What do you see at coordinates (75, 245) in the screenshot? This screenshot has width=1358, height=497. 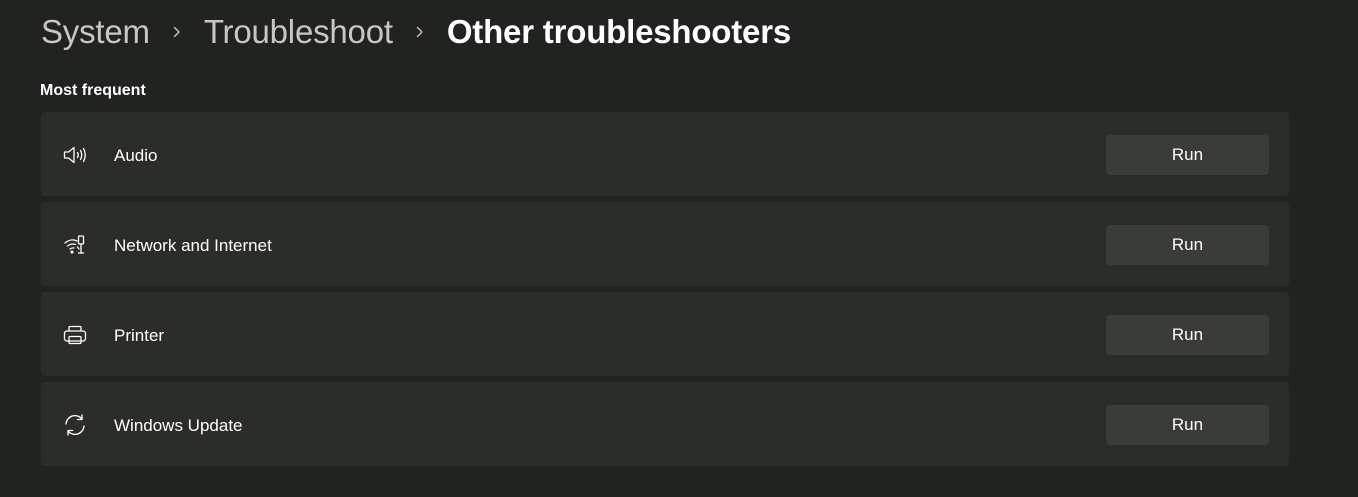 I see `network-icon` at bounding box center [75, 245].